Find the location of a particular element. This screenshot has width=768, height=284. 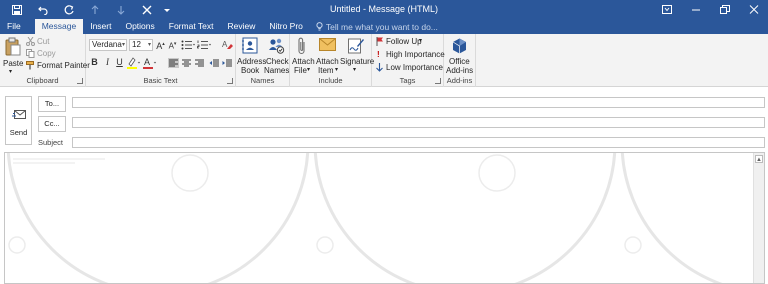

flag-icon is located at coordinates (379, 41).